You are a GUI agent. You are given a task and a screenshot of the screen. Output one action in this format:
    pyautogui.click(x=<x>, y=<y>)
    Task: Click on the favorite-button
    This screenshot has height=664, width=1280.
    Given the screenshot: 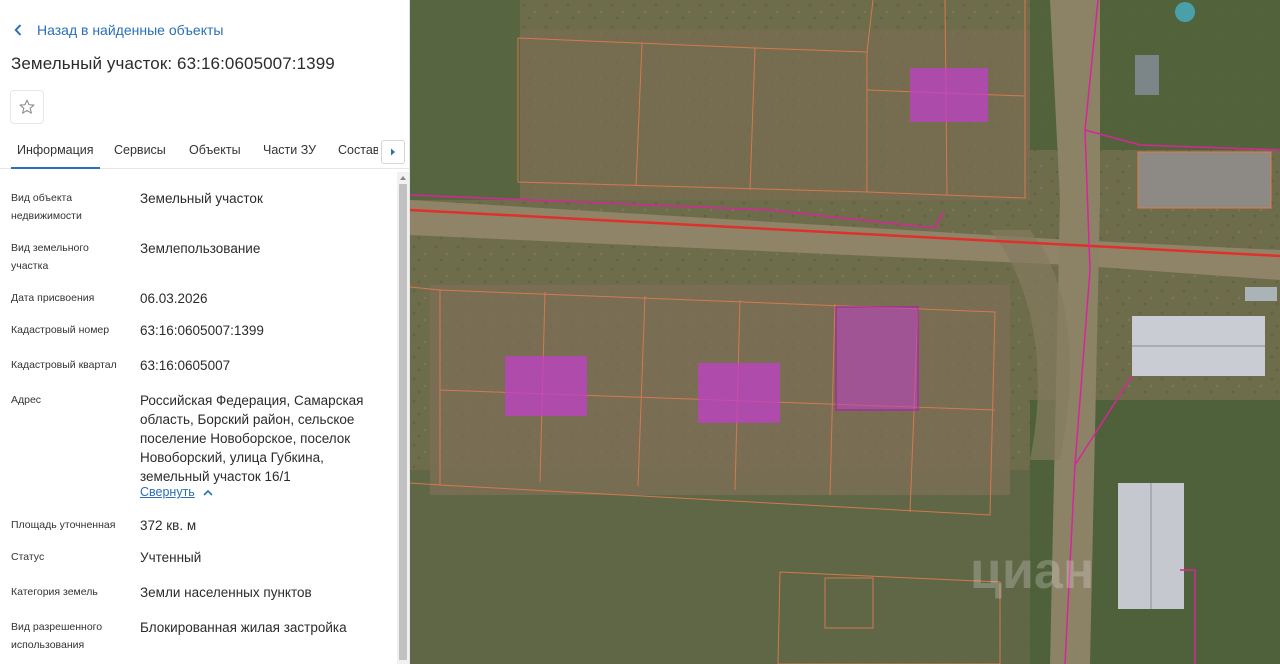 What is the action you would take?
    pyautogui.click(x=27, y=107)
    